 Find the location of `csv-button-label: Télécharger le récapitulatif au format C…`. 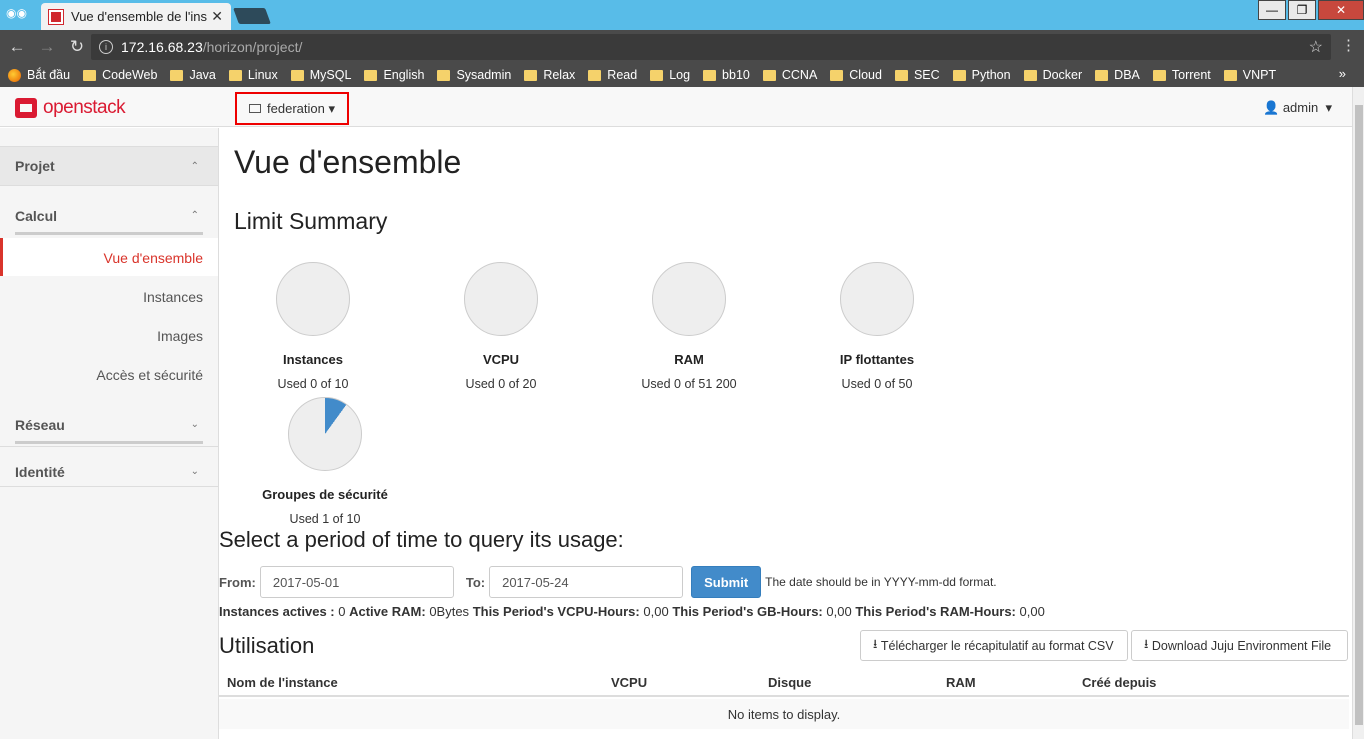

csv-button-label: Télécharger le récapitulatif au format C… is located at coordinates (997, 645).